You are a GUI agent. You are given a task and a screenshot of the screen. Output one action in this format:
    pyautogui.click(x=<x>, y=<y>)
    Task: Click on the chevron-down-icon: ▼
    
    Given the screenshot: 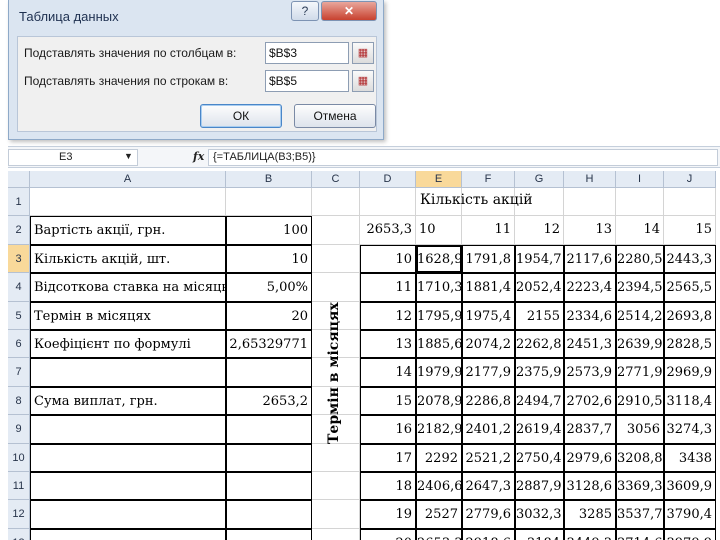 What is the action you would take?
    pyautogui.click(x=128, y=156)
    